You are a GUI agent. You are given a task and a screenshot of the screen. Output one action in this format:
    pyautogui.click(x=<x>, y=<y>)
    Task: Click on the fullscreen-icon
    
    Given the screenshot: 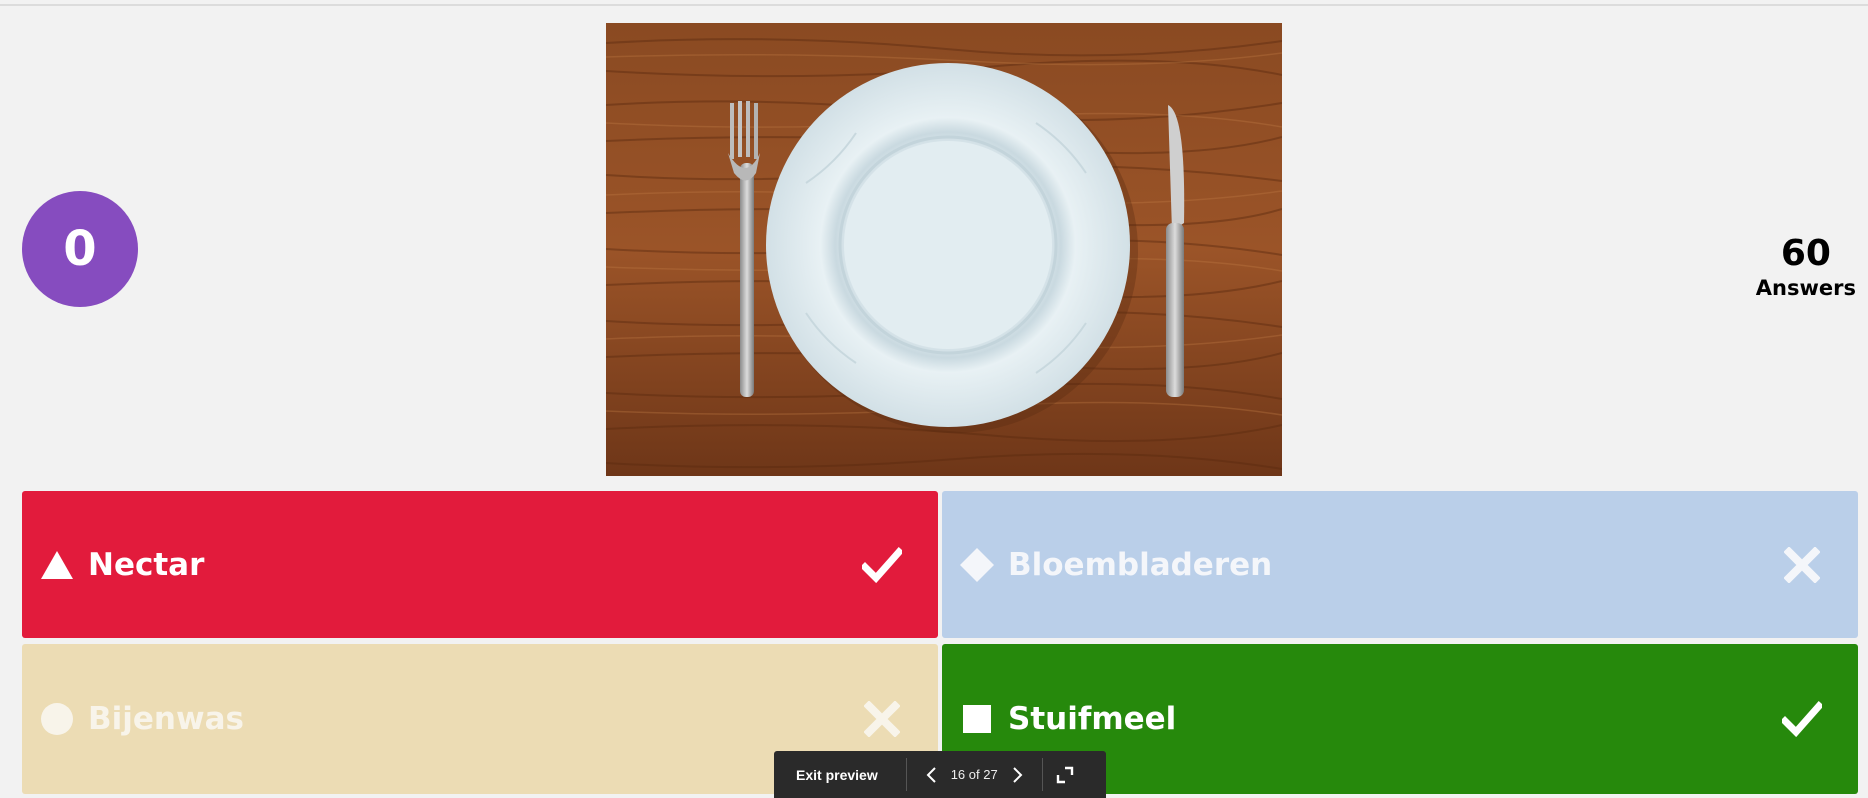 What is the action you would take?
    pyautogui.click(x=1065, y=774)
    